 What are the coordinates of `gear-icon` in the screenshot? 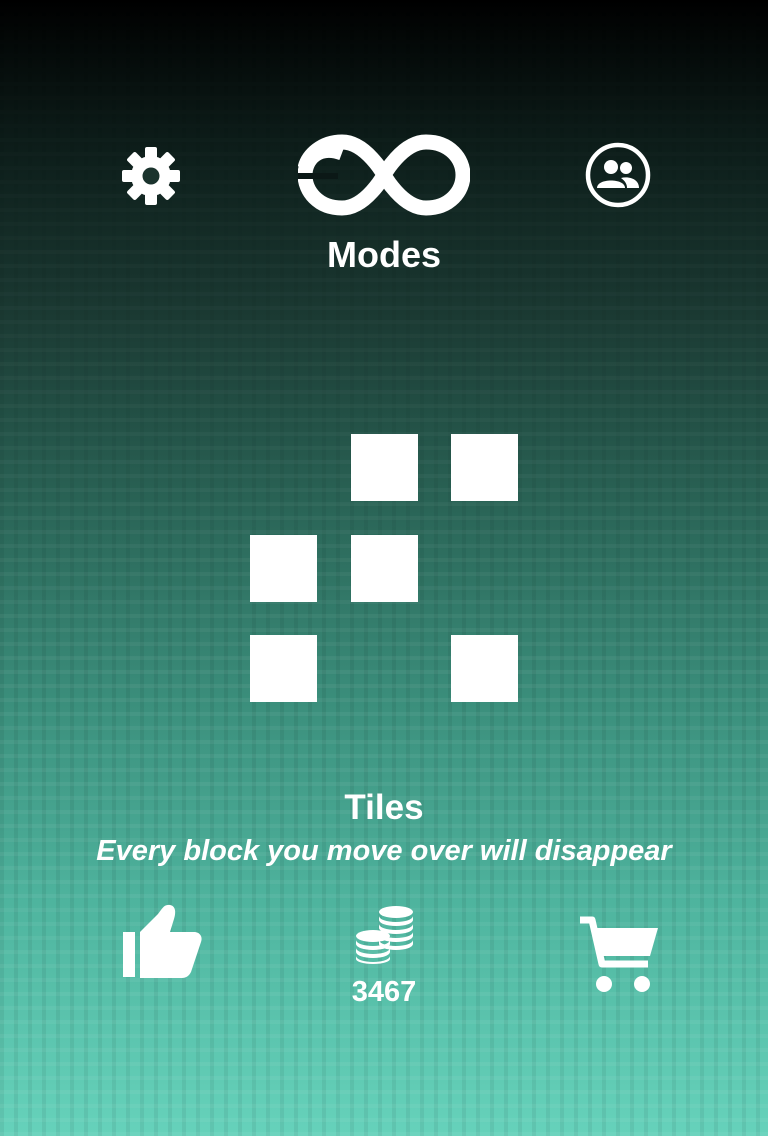 It's located at (151, 176).